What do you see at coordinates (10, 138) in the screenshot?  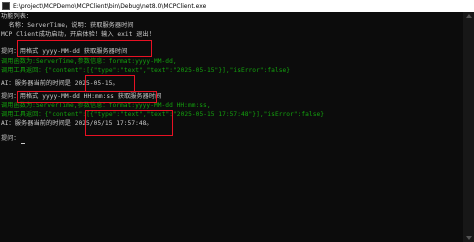 I see `prompt-label: 提问：` at bounding box center [10, 138].